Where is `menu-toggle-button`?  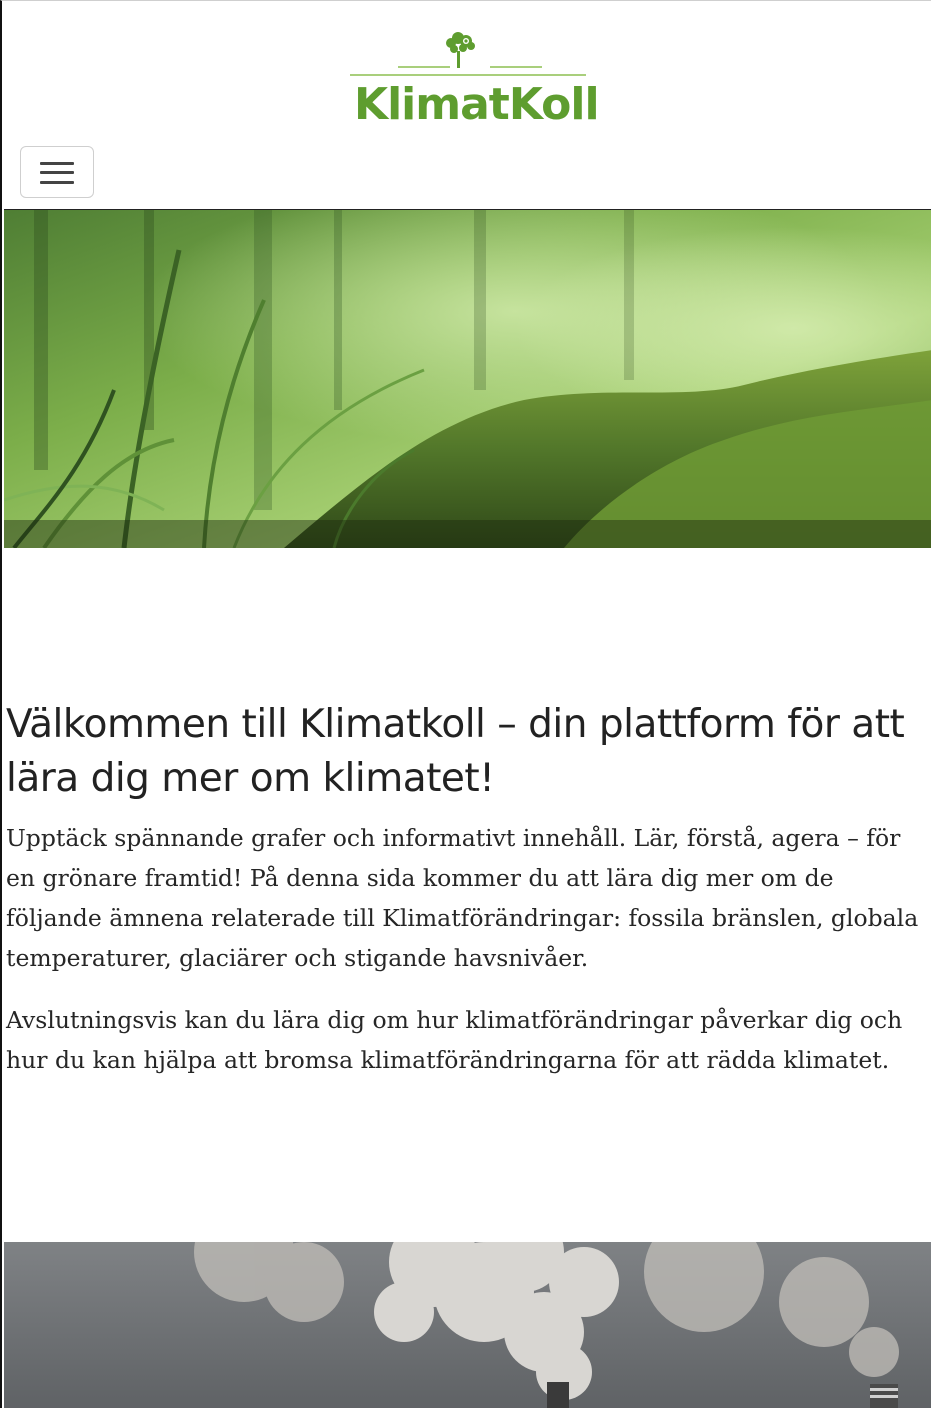
menu-toggle-button is located at coordinates (57, 172).